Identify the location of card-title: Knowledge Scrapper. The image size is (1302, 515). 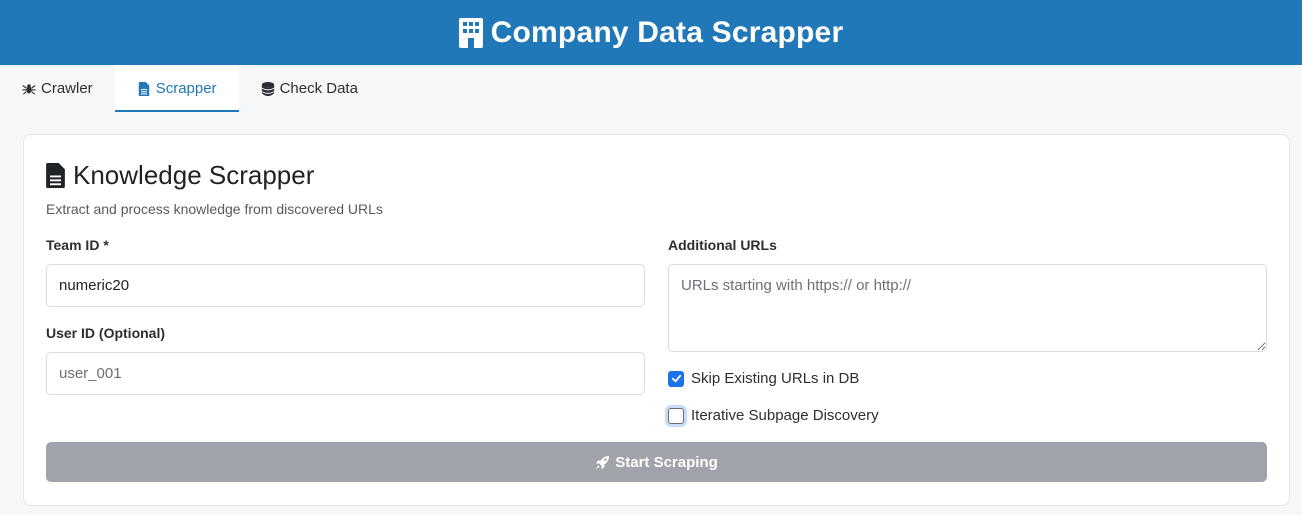
(180, 175).